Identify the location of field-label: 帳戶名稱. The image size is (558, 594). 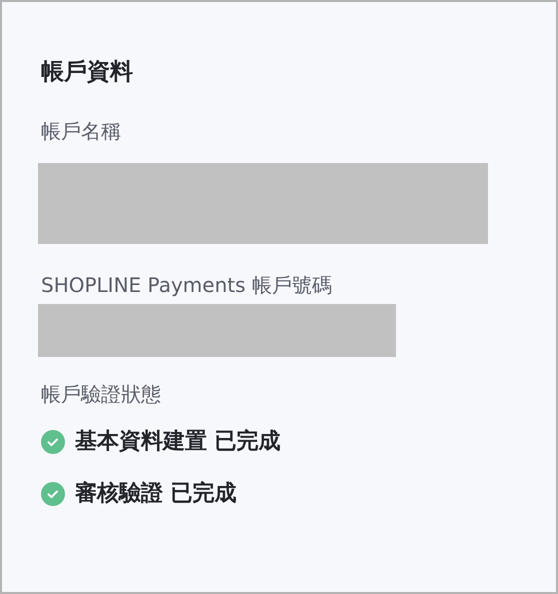
(81, 131).